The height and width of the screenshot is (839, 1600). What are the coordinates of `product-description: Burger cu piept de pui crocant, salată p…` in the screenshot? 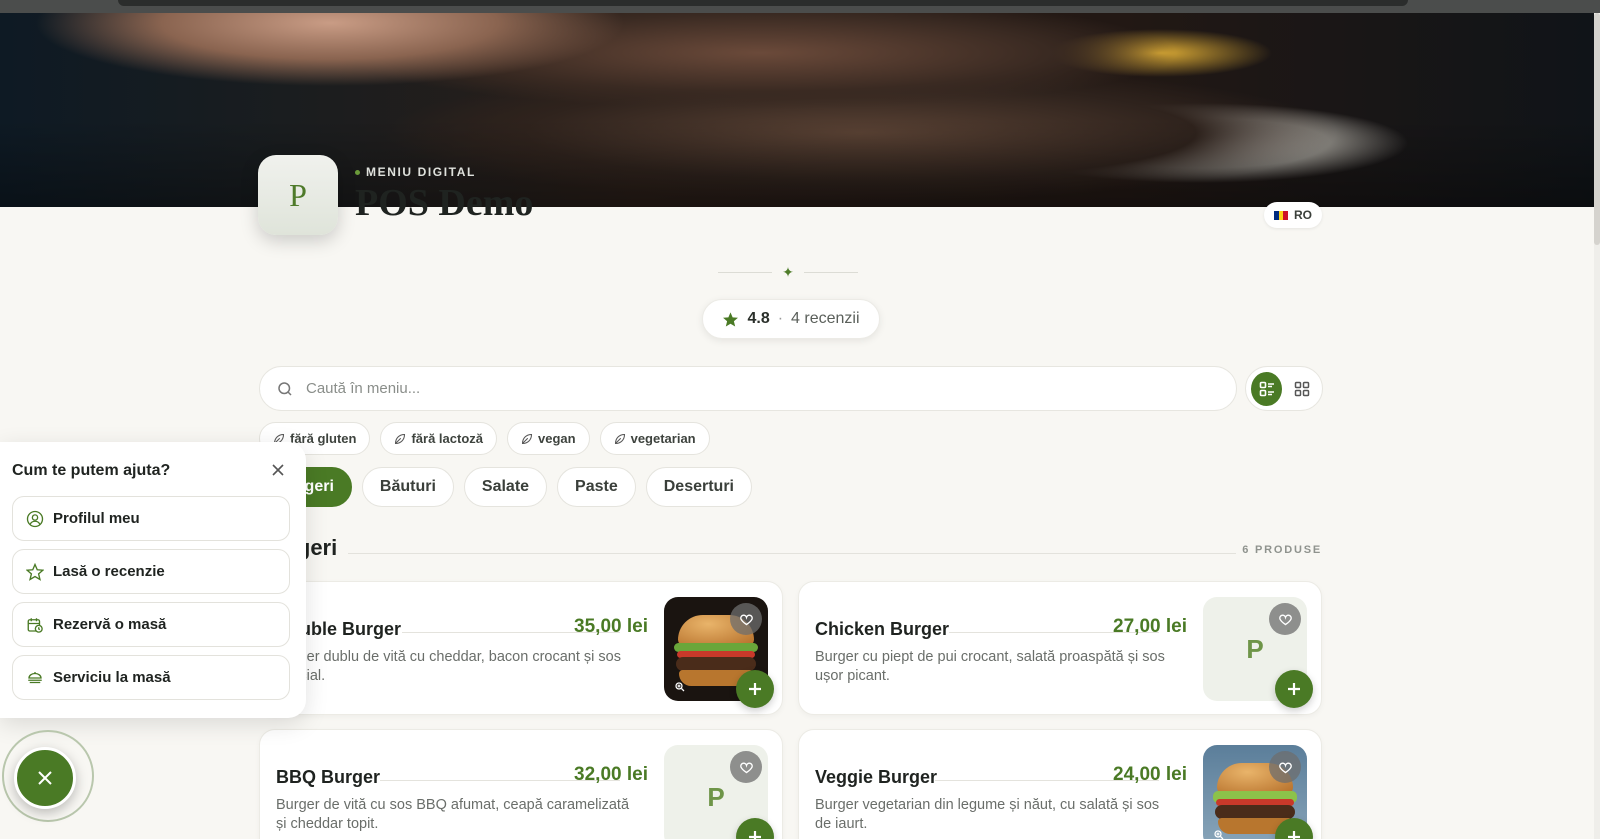 It's located at (990, 666).